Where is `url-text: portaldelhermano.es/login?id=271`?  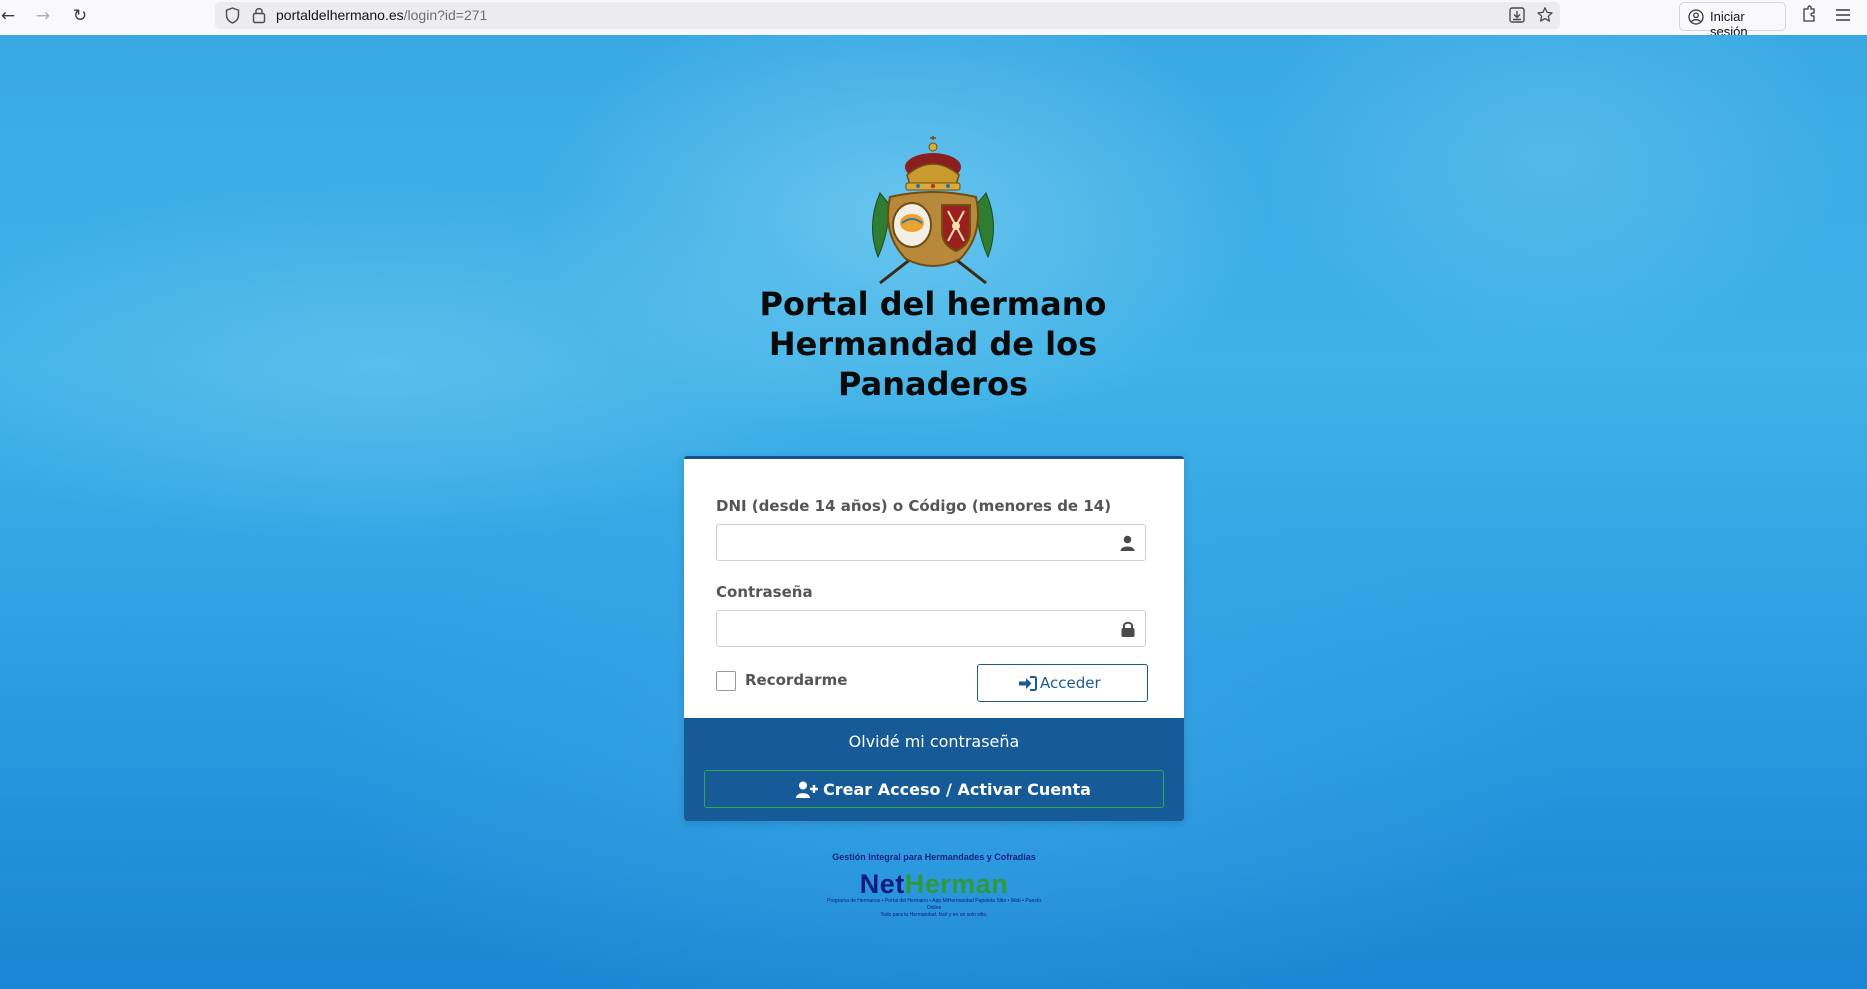
url-text: portaldelhermano.es/login?id=271 is located at coordinates (381, 15).